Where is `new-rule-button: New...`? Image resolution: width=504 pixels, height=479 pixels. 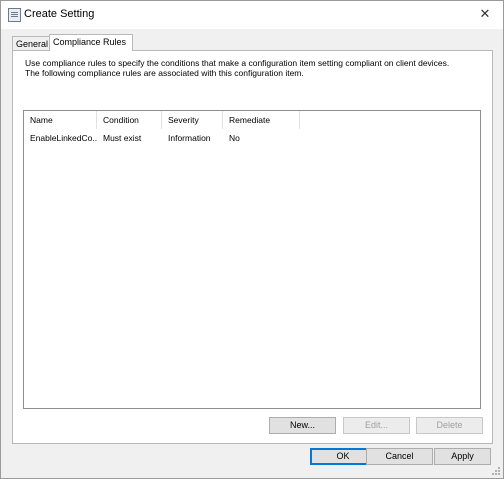 new-rule-button: New... is located at coordinates (302, 425).